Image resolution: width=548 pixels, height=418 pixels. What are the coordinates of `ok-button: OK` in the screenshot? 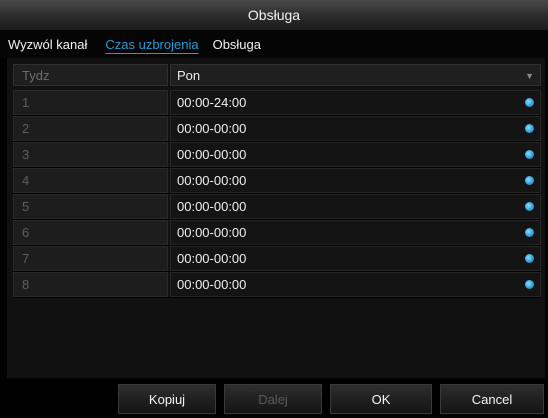 It's located at (381, 399).